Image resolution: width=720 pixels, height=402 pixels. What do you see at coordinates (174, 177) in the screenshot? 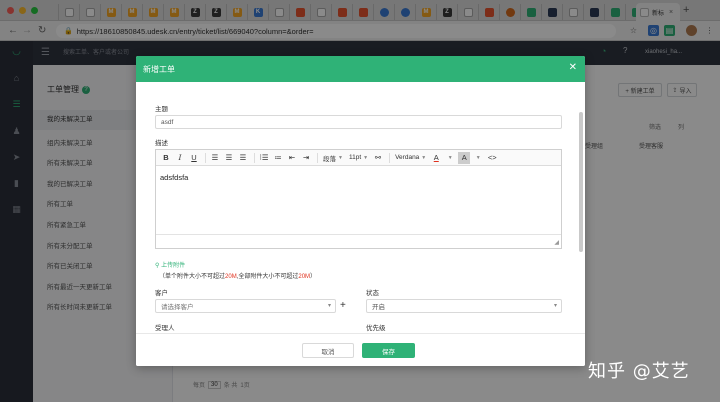
I see `editor-content: adsfdsfa` at bounding box center [174, 177].